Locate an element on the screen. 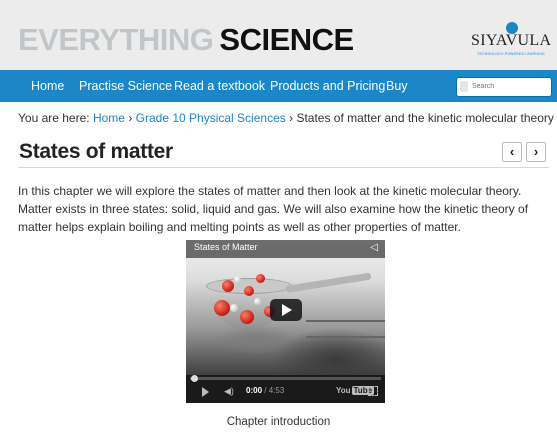 This screenshot has width=557, height=434. share-icon: ◁ is located at coordinates (374, 247).